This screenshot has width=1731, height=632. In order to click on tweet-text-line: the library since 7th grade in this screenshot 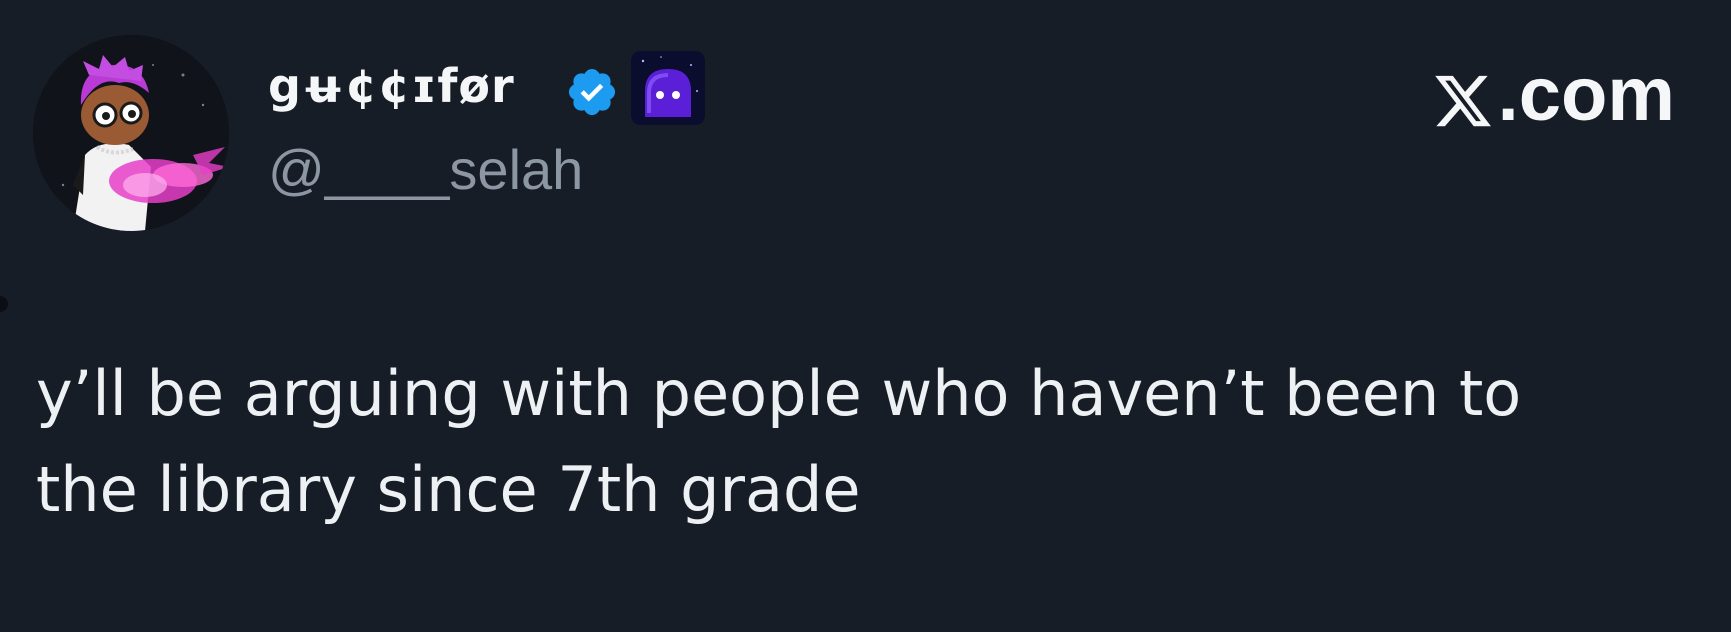, I will do `click(448, 489)`.